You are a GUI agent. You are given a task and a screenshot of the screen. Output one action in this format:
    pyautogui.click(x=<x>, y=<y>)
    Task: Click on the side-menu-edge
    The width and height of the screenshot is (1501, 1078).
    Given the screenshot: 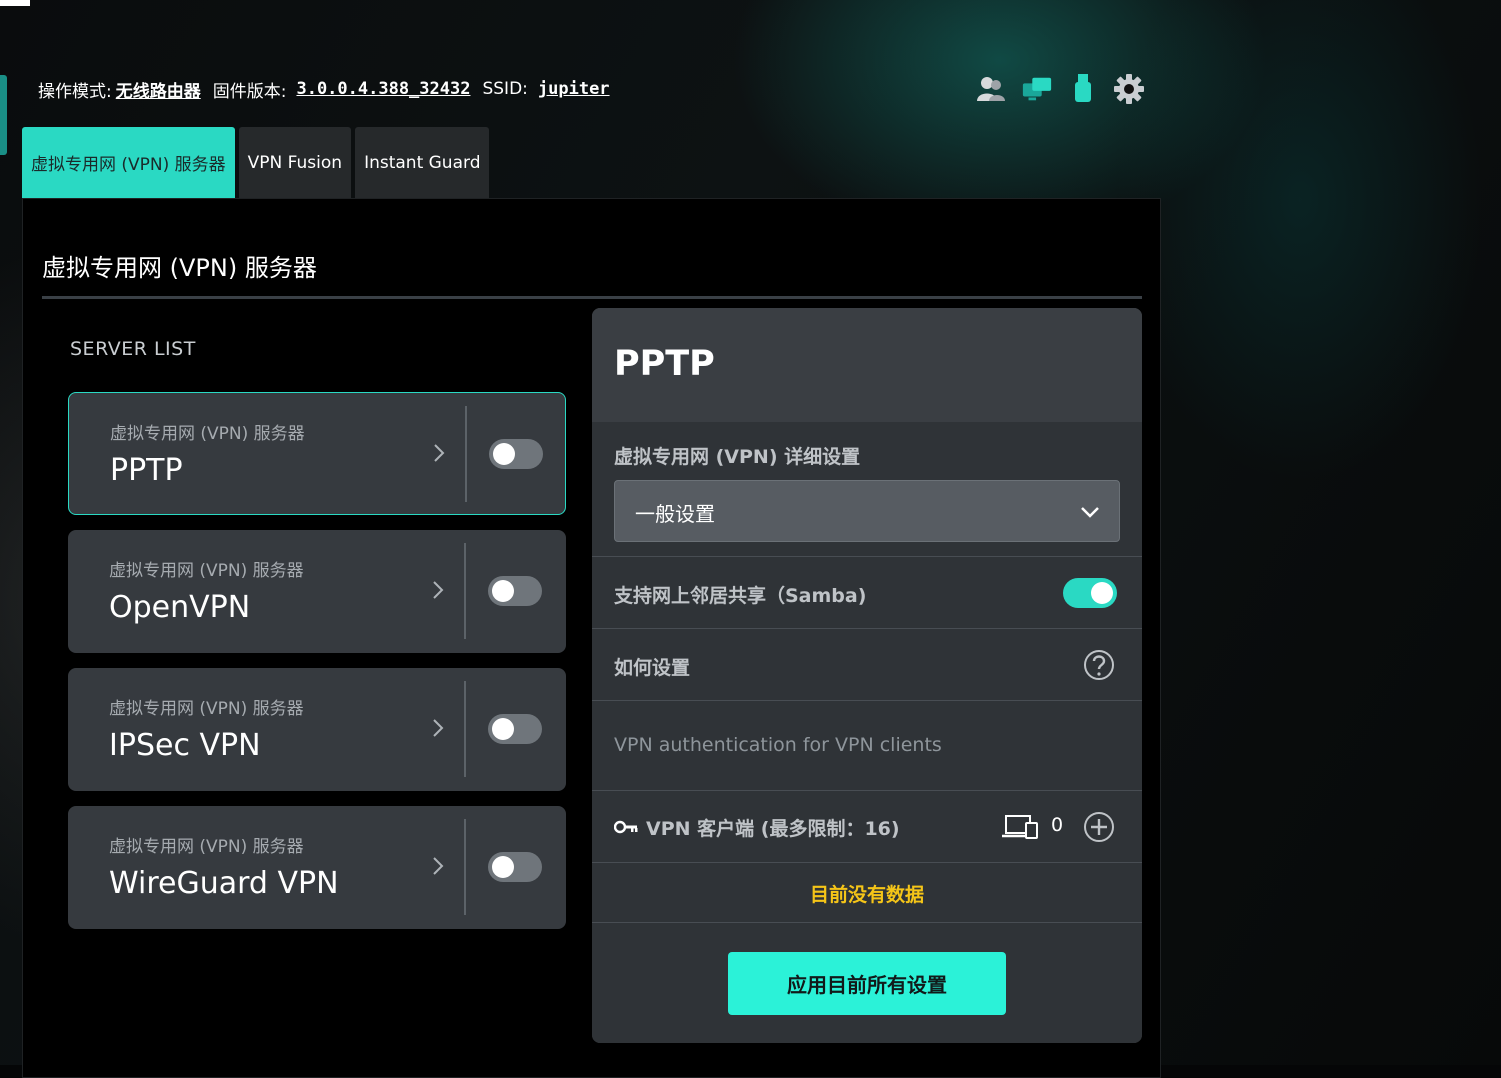 What is the action you would take?
    pyautogui.click(x=3, y=115)
    